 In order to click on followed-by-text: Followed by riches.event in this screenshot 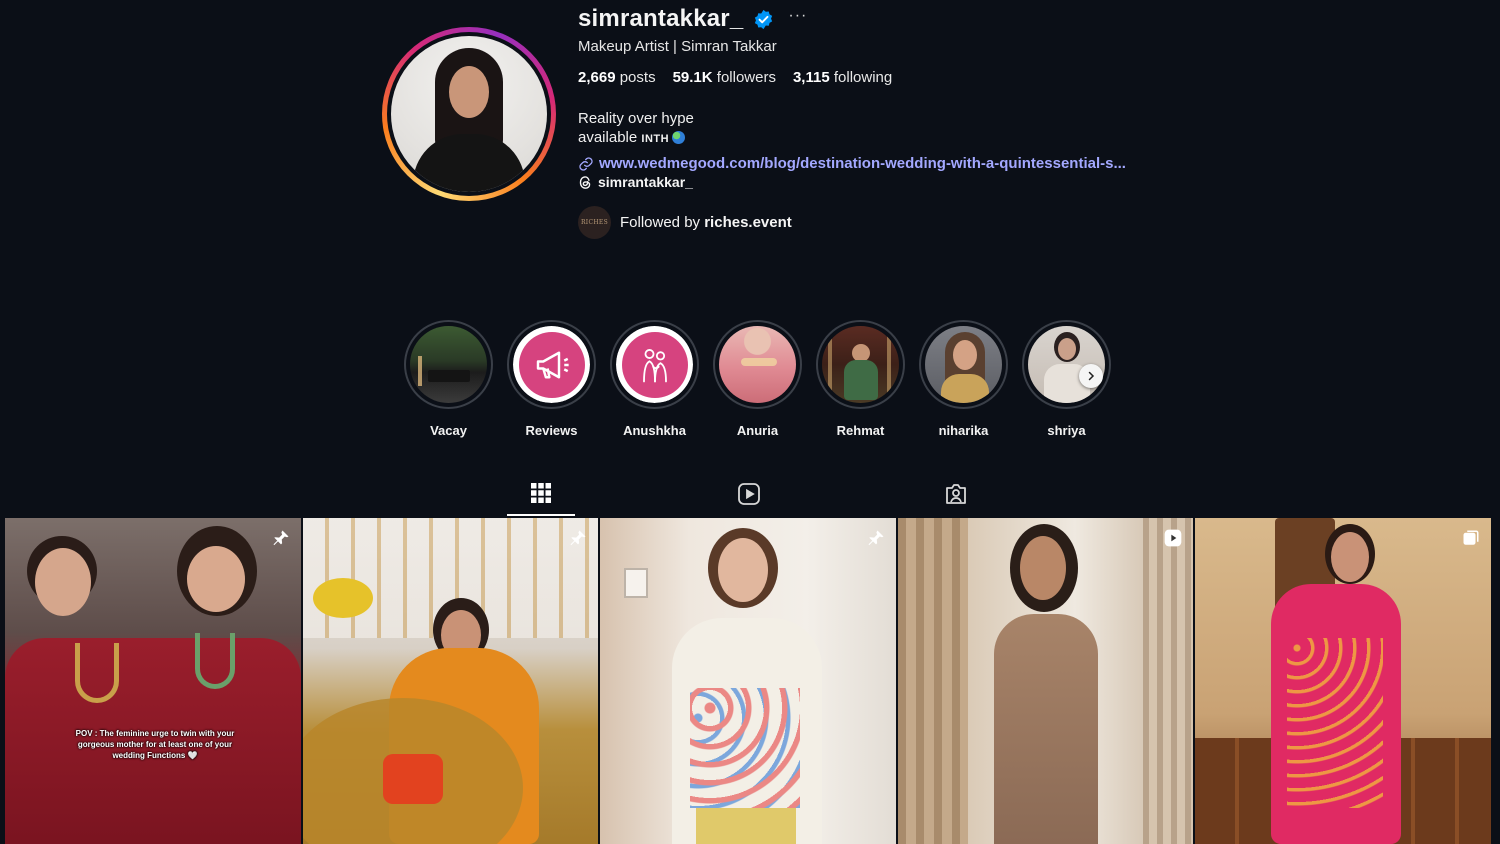, I will do `click(706, 222)`.